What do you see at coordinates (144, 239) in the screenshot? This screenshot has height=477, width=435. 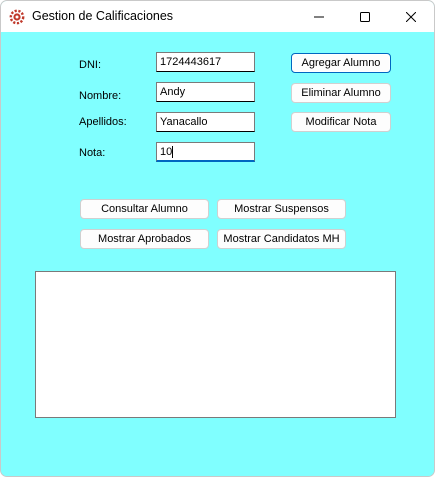 I see `mostrar-aprobados-button: Mostrar Aprobados` at bounding box center [144, 239].